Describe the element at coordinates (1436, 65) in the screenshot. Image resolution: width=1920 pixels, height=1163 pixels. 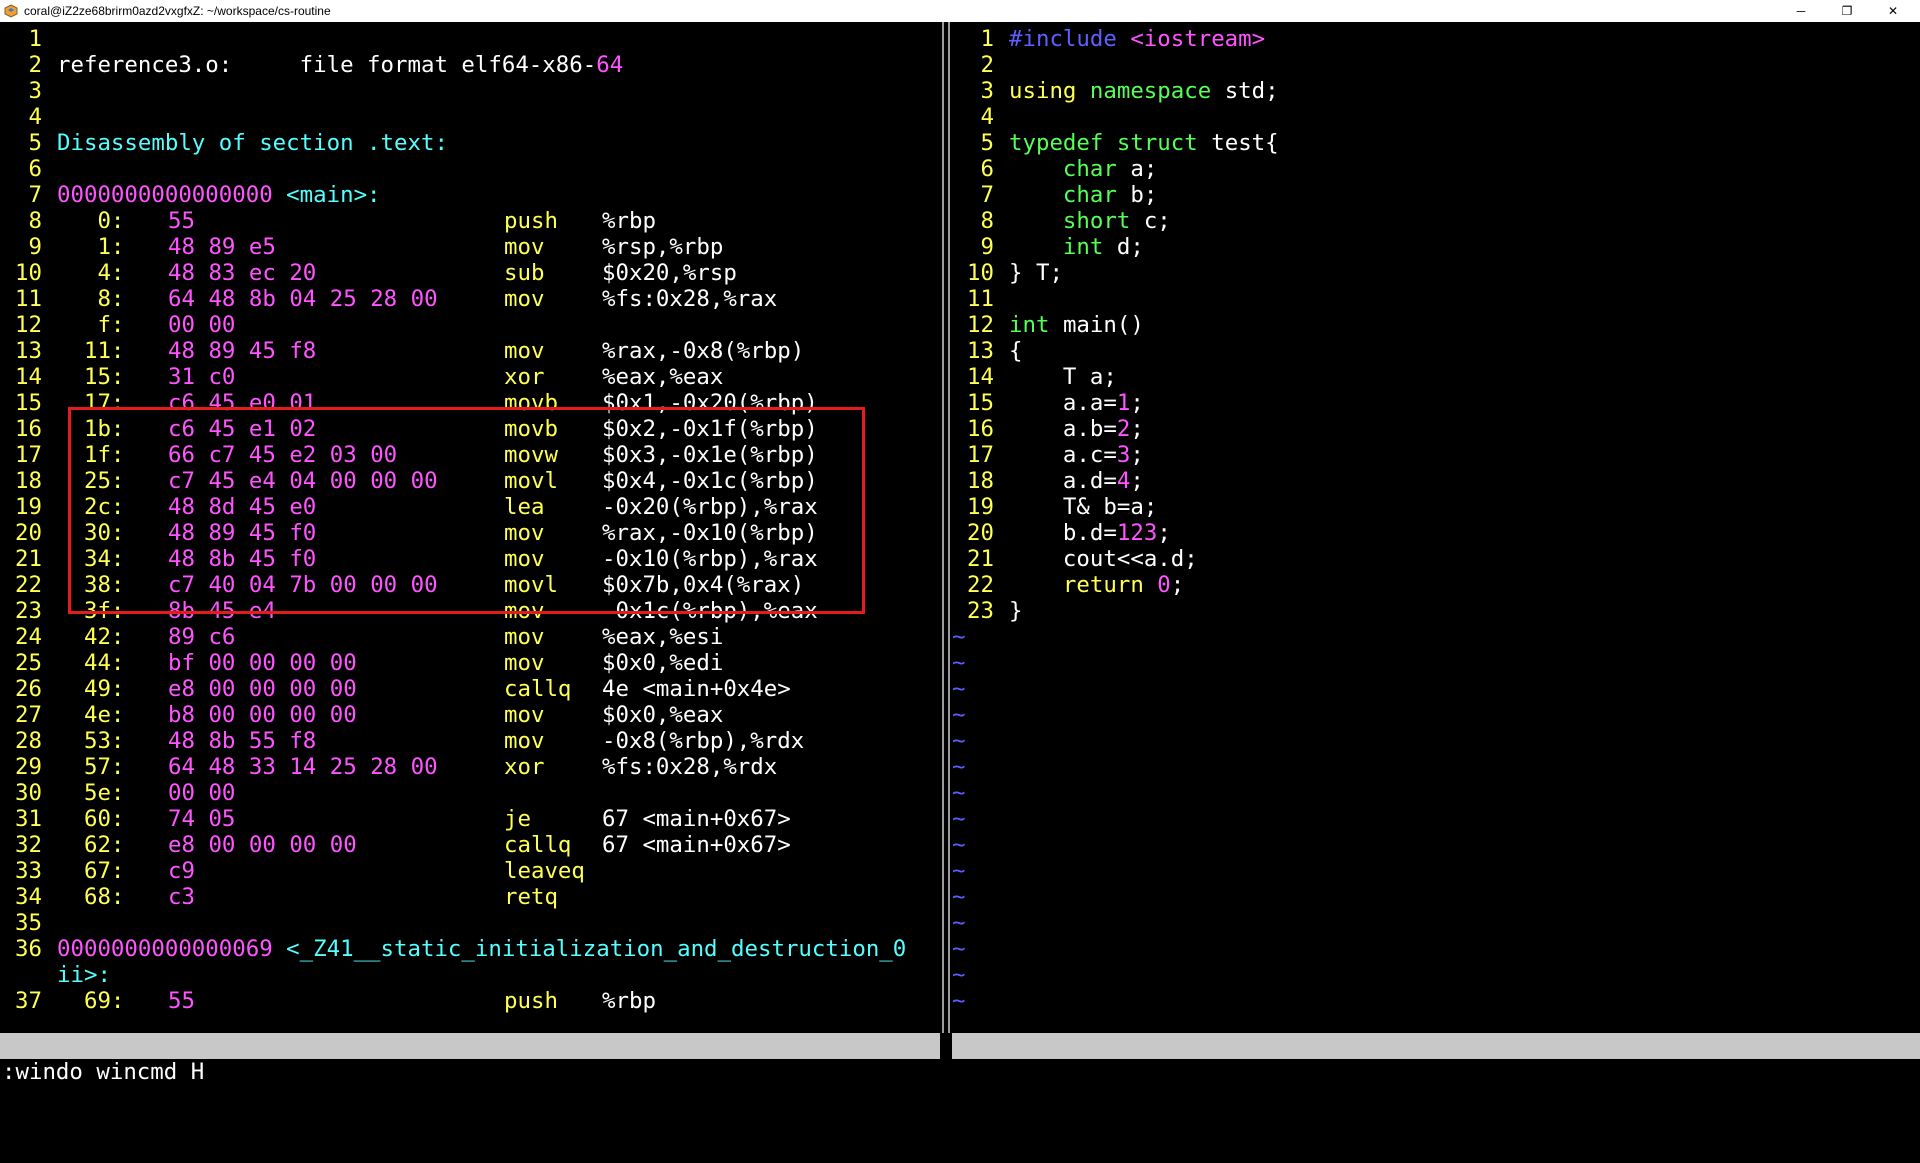
I see `code-line: 2` at that location.